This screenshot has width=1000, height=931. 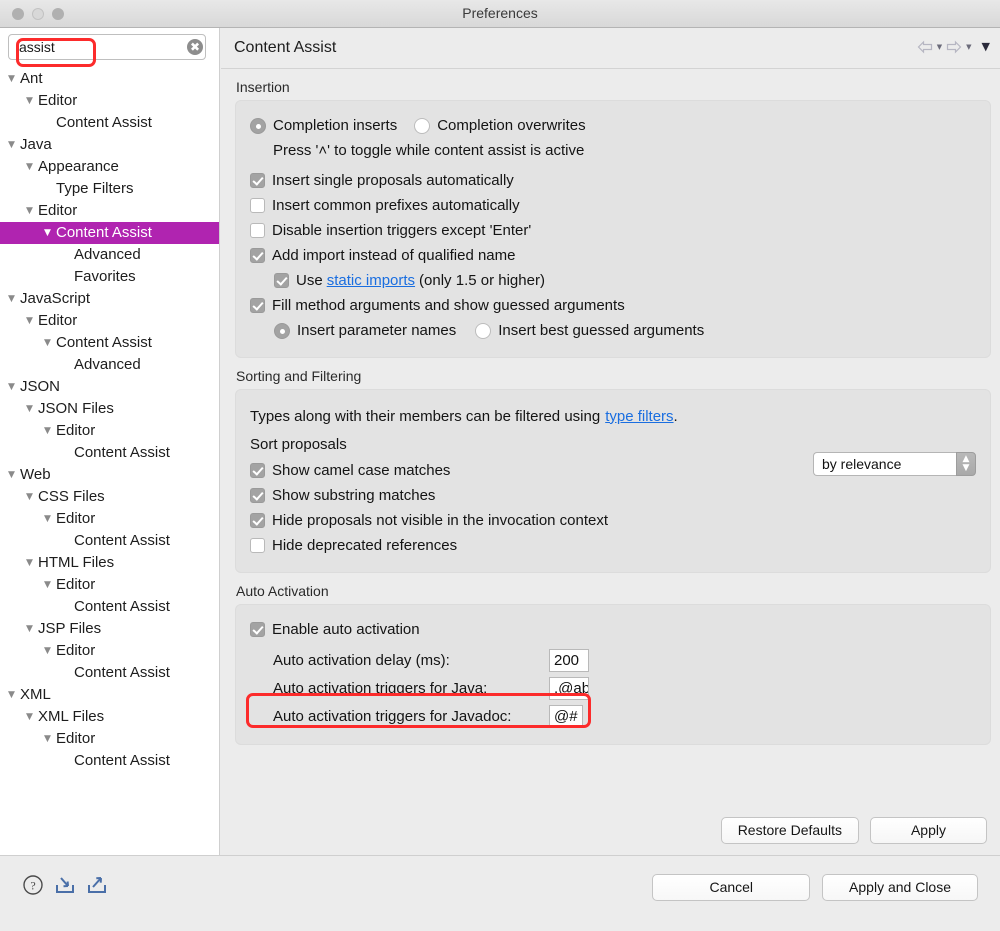 What do you see at coordinates (257, 255) in the screenshot?
I see `checkbox-add-import` at bounding box center [257, 255].